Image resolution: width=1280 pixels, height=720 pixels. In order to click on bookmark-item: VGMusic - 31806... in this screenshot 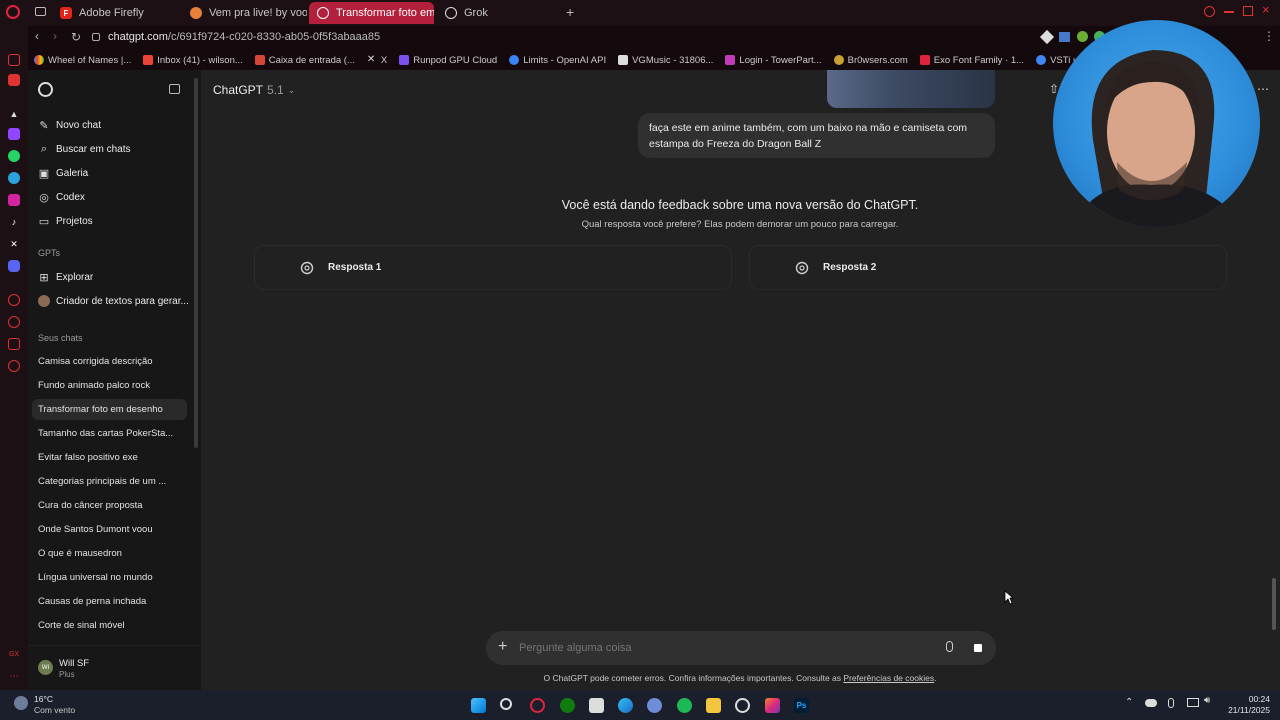, I will do `click(665, 60)`.